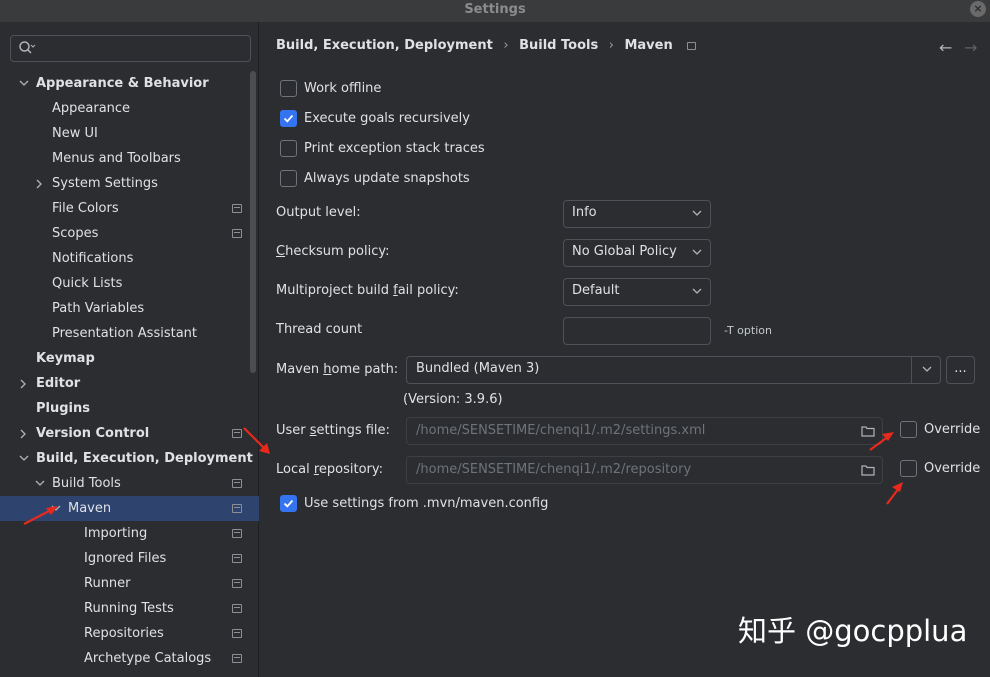  I want to click on local-repository-field: /home/SENSETIME/chenqi1/.m2/repository, so click(644, 470).